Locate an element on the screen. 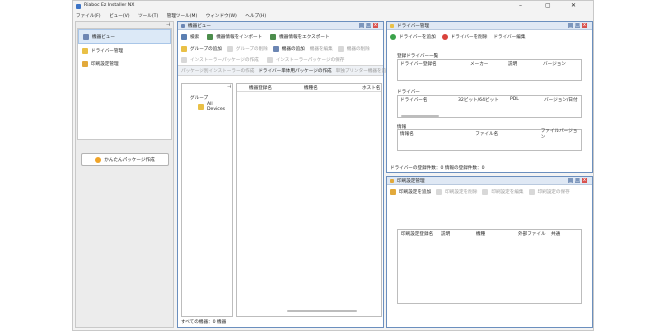  column-device-name: 機器登録名 is located at coordinates (276, 88).